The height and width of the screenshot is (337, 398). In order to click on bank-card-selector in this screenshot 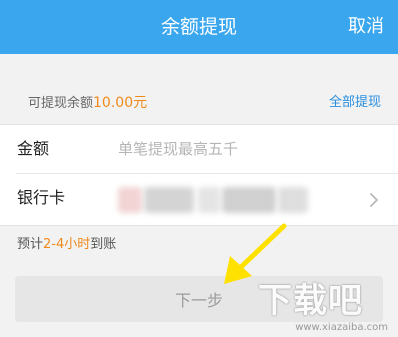, I will do `click(249, 200)`.